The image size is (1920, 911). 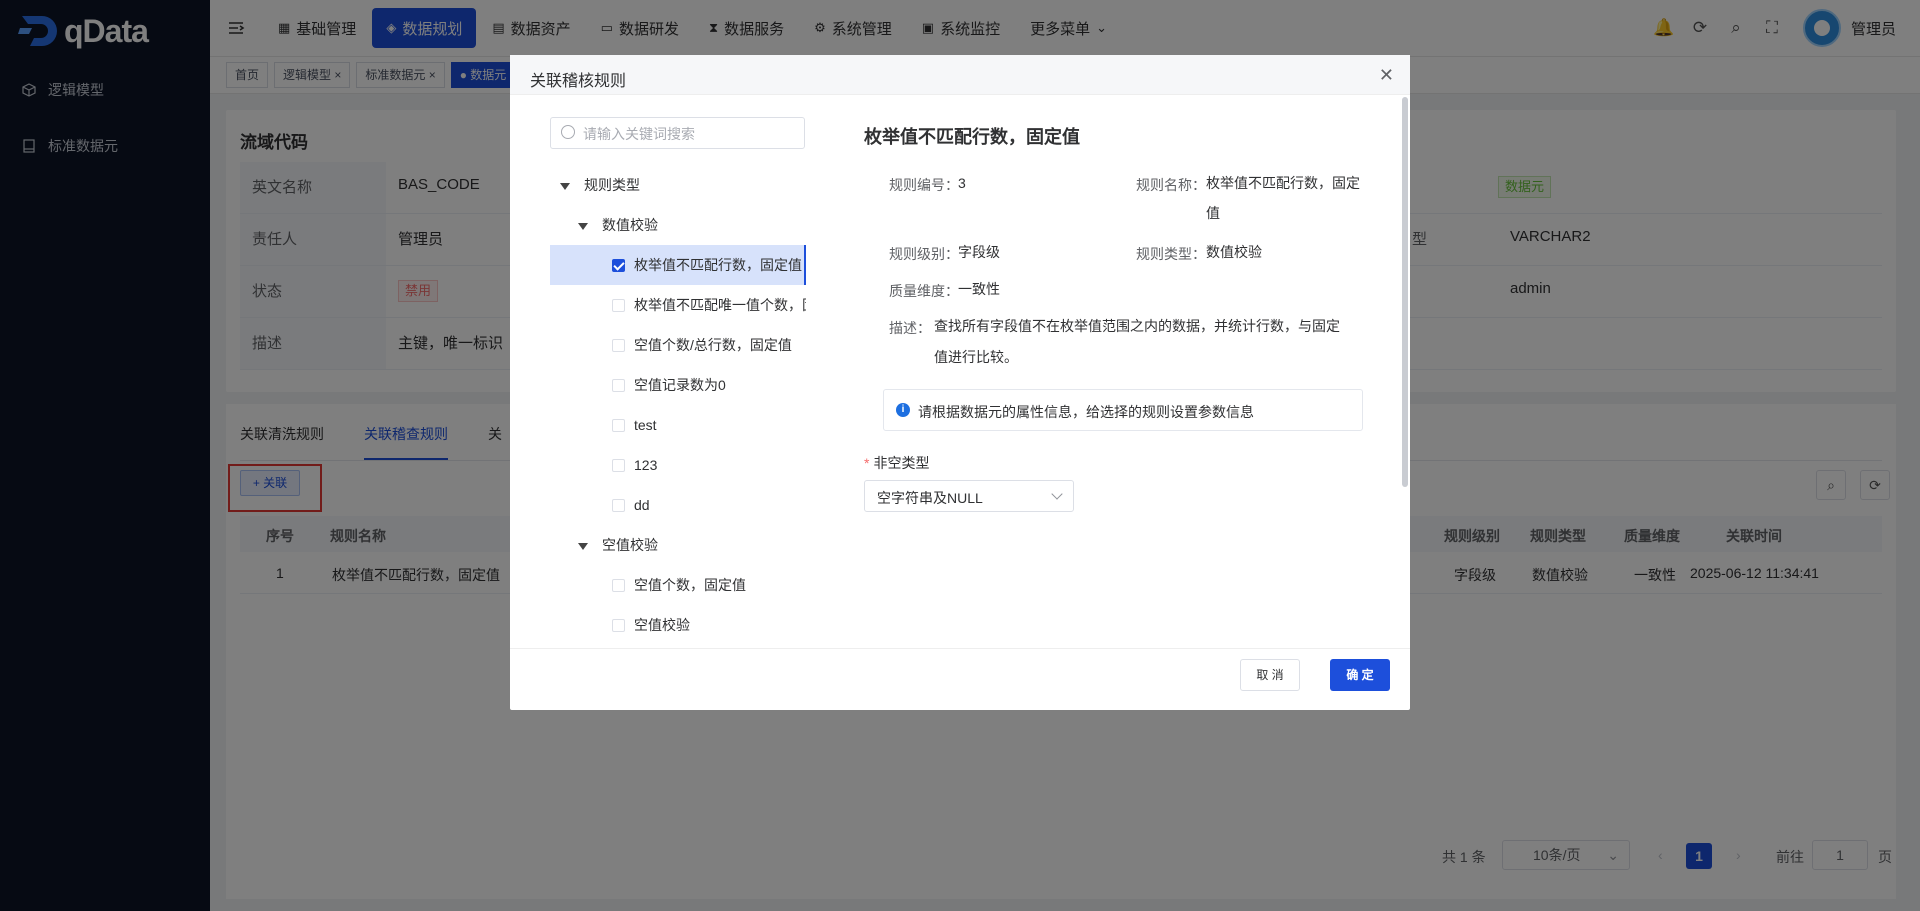 I want to click on rule-description: 查找所有字段值不在枚举值范围之内的数据，并统计行数，与固定, so click(x=1137, y=326).